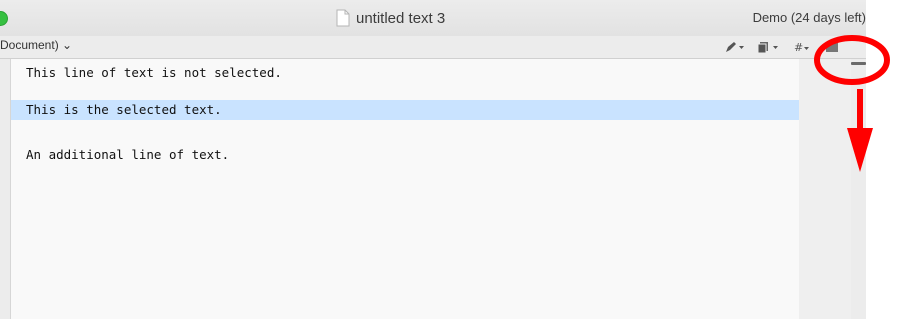  What do you see at coordinates (833, 47) in the screenshot?
I see `popup-icon` at bounding box center [833, 47].